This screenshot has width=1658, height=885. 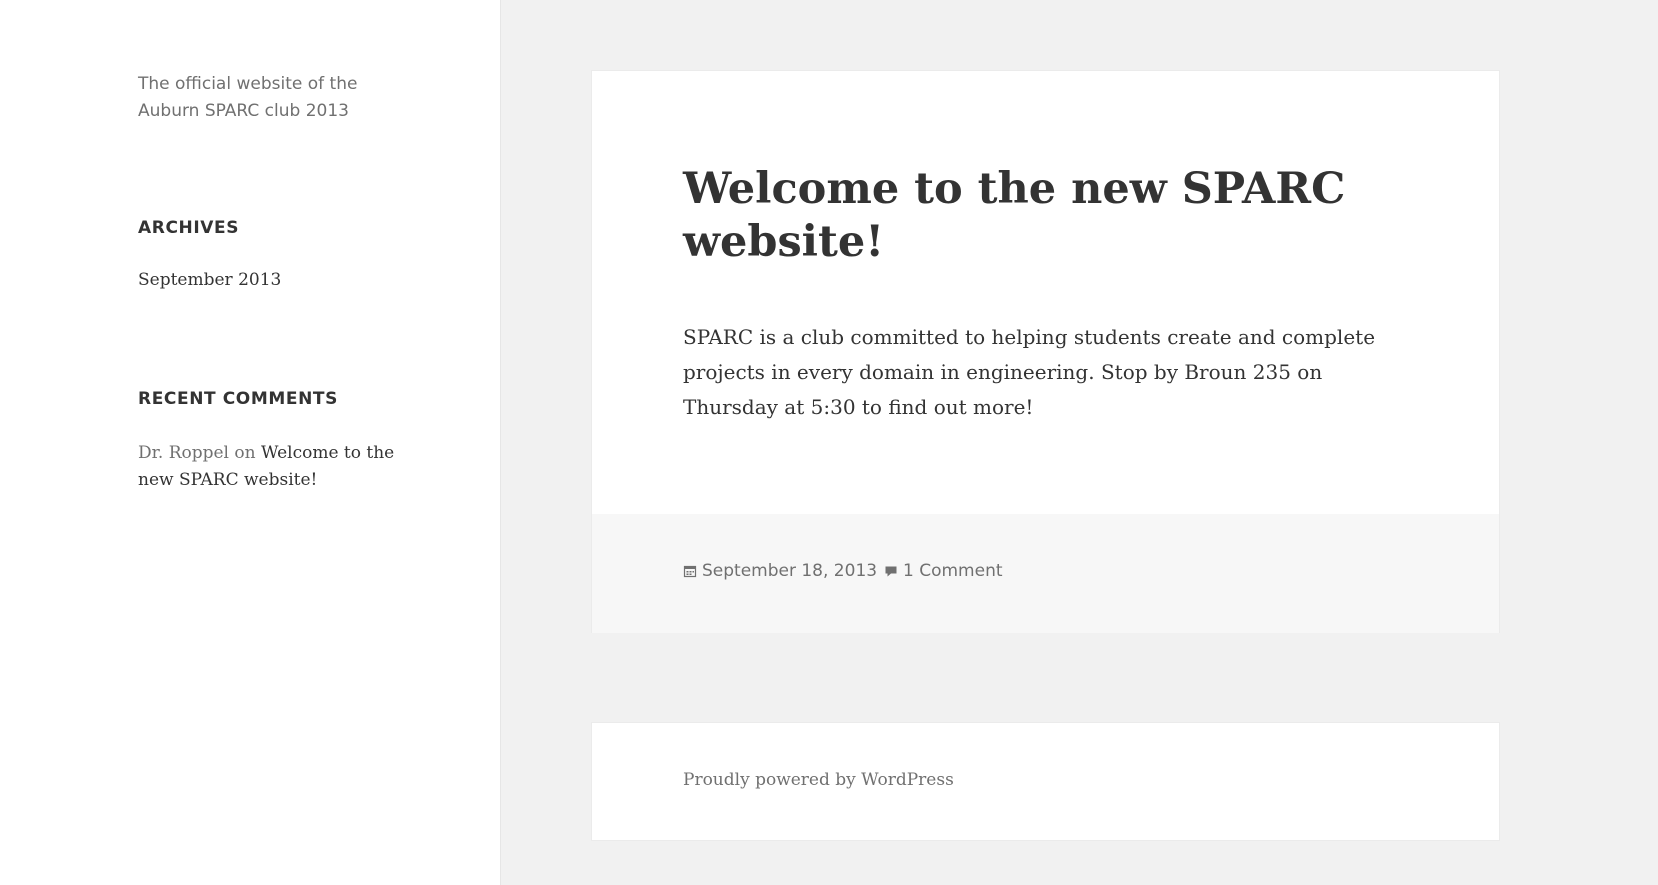 I want to click on post-title: Welcome to the new SPARC website!, so click(x=1033, y=216).